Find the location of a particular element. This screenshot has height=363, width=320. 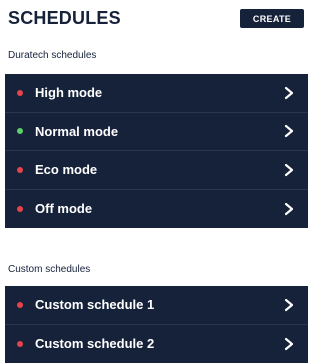

schedule-item-label: Off mode is located at coordinates (158, 208).